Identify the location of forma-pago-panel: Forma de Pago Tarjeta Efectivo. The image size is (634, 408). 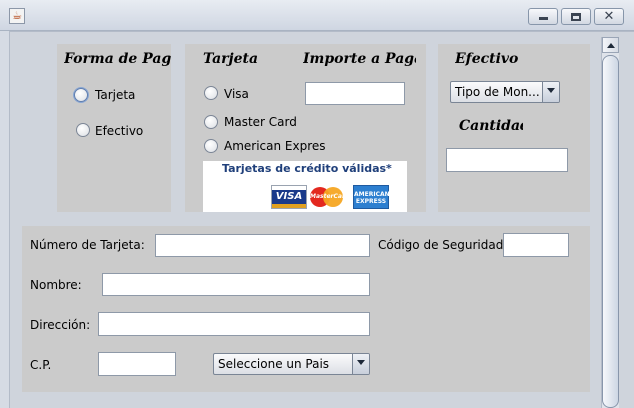
(114, 128).